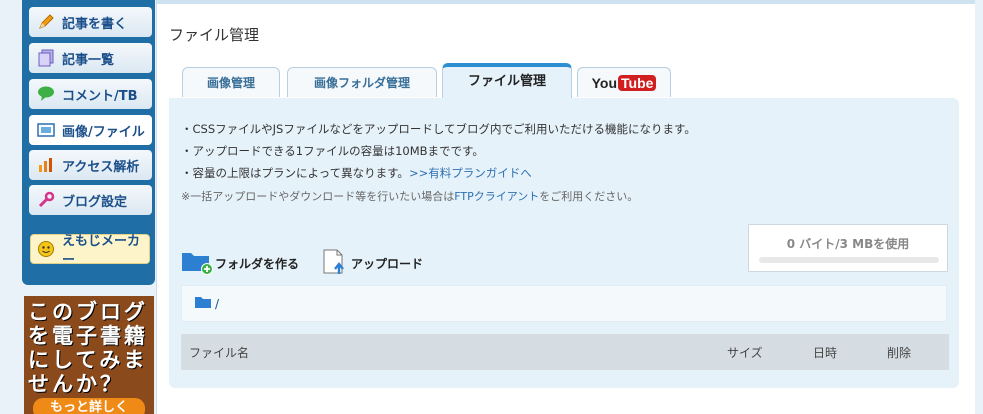 This screenshot has height=414, width=983. I want to click on bar-chart-icon, so click(46, 165).